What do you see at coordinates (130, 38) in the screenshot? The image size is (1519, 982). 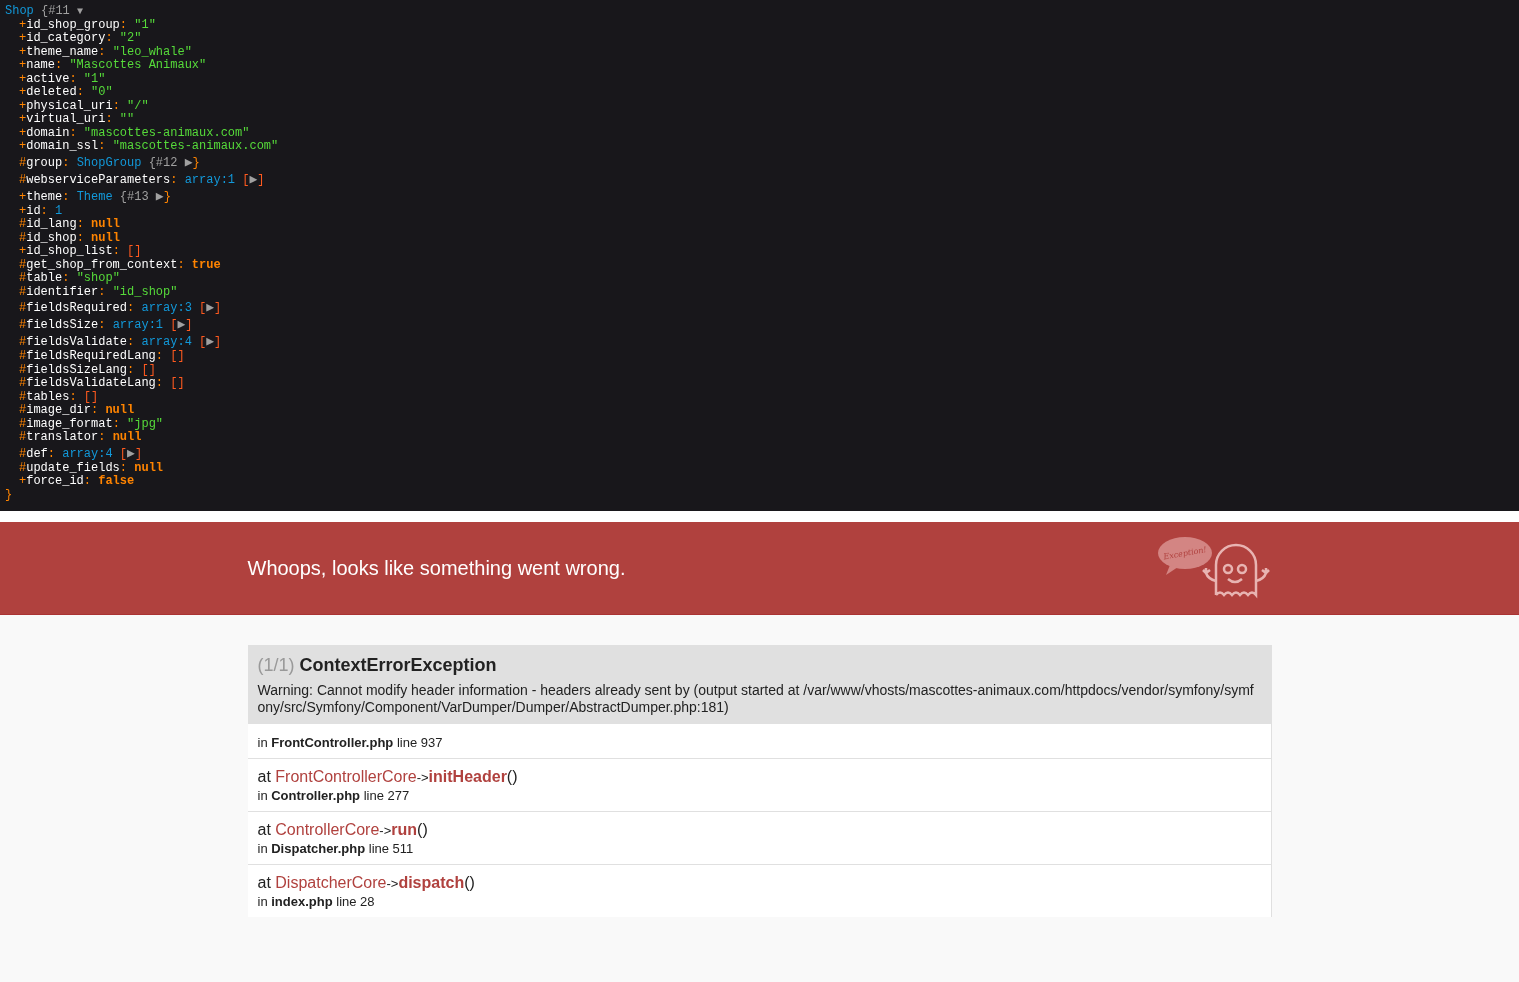 I see `string-value: "2"` at bounding box center [130, 38].